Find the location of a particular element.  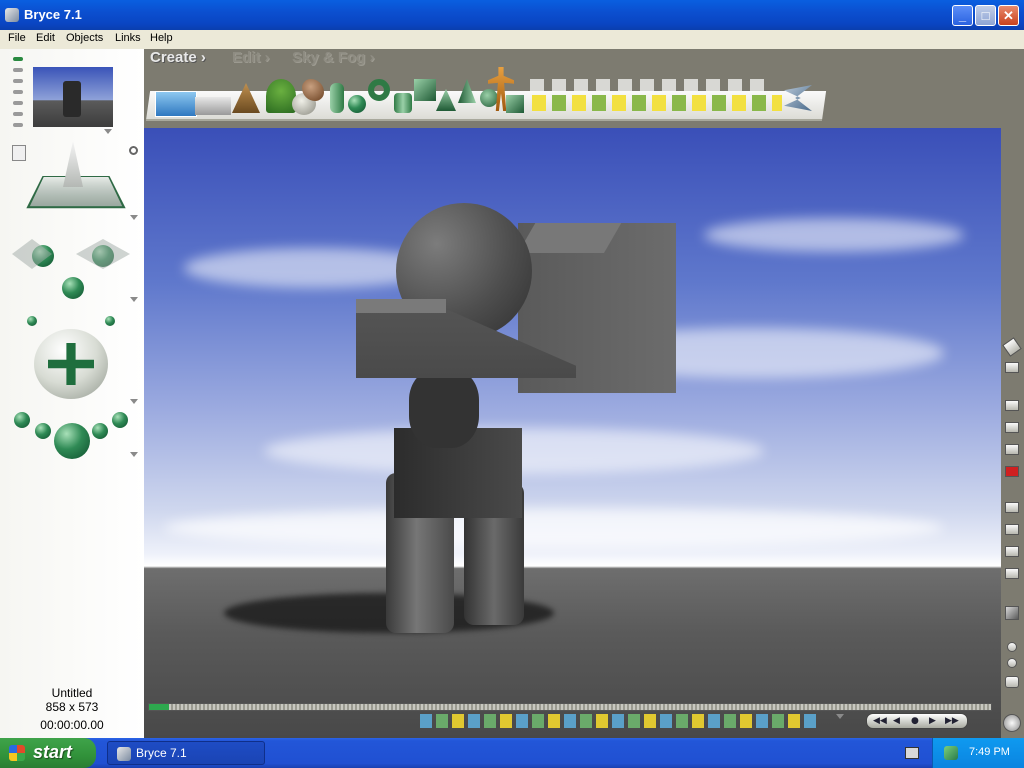

windows-taskbar: start Bryce 7.1 7:49 PM is located at coordinates (512, 753).